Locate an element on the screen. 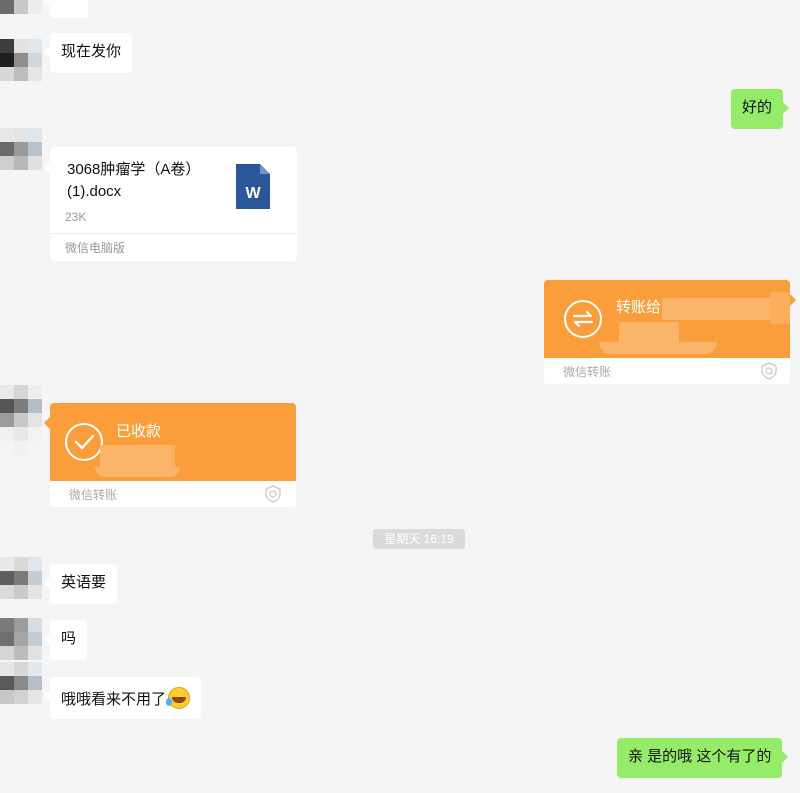  transfer-title: 已收款 is located at coordinates (139, 431).